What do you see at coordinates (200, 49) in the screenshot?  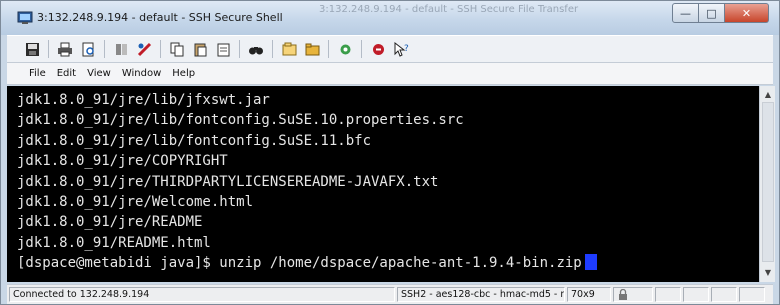 I see `paste-icon` at bounding box center [200, 49].